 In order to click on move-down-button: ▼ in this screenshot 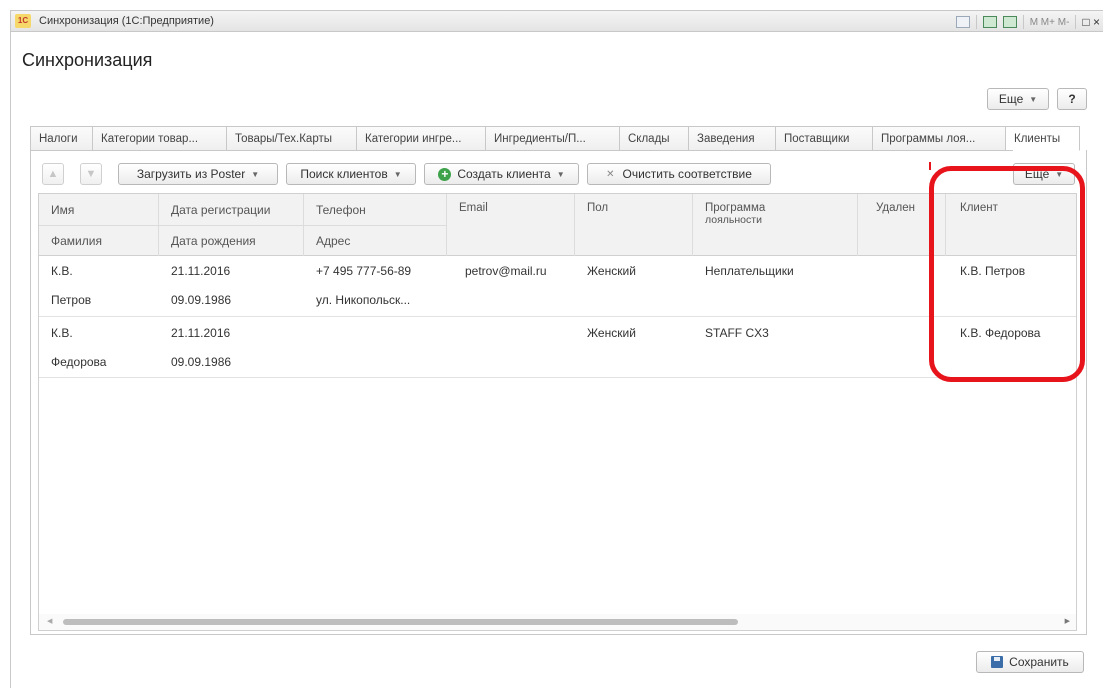, I will do `click(91, 174)`.